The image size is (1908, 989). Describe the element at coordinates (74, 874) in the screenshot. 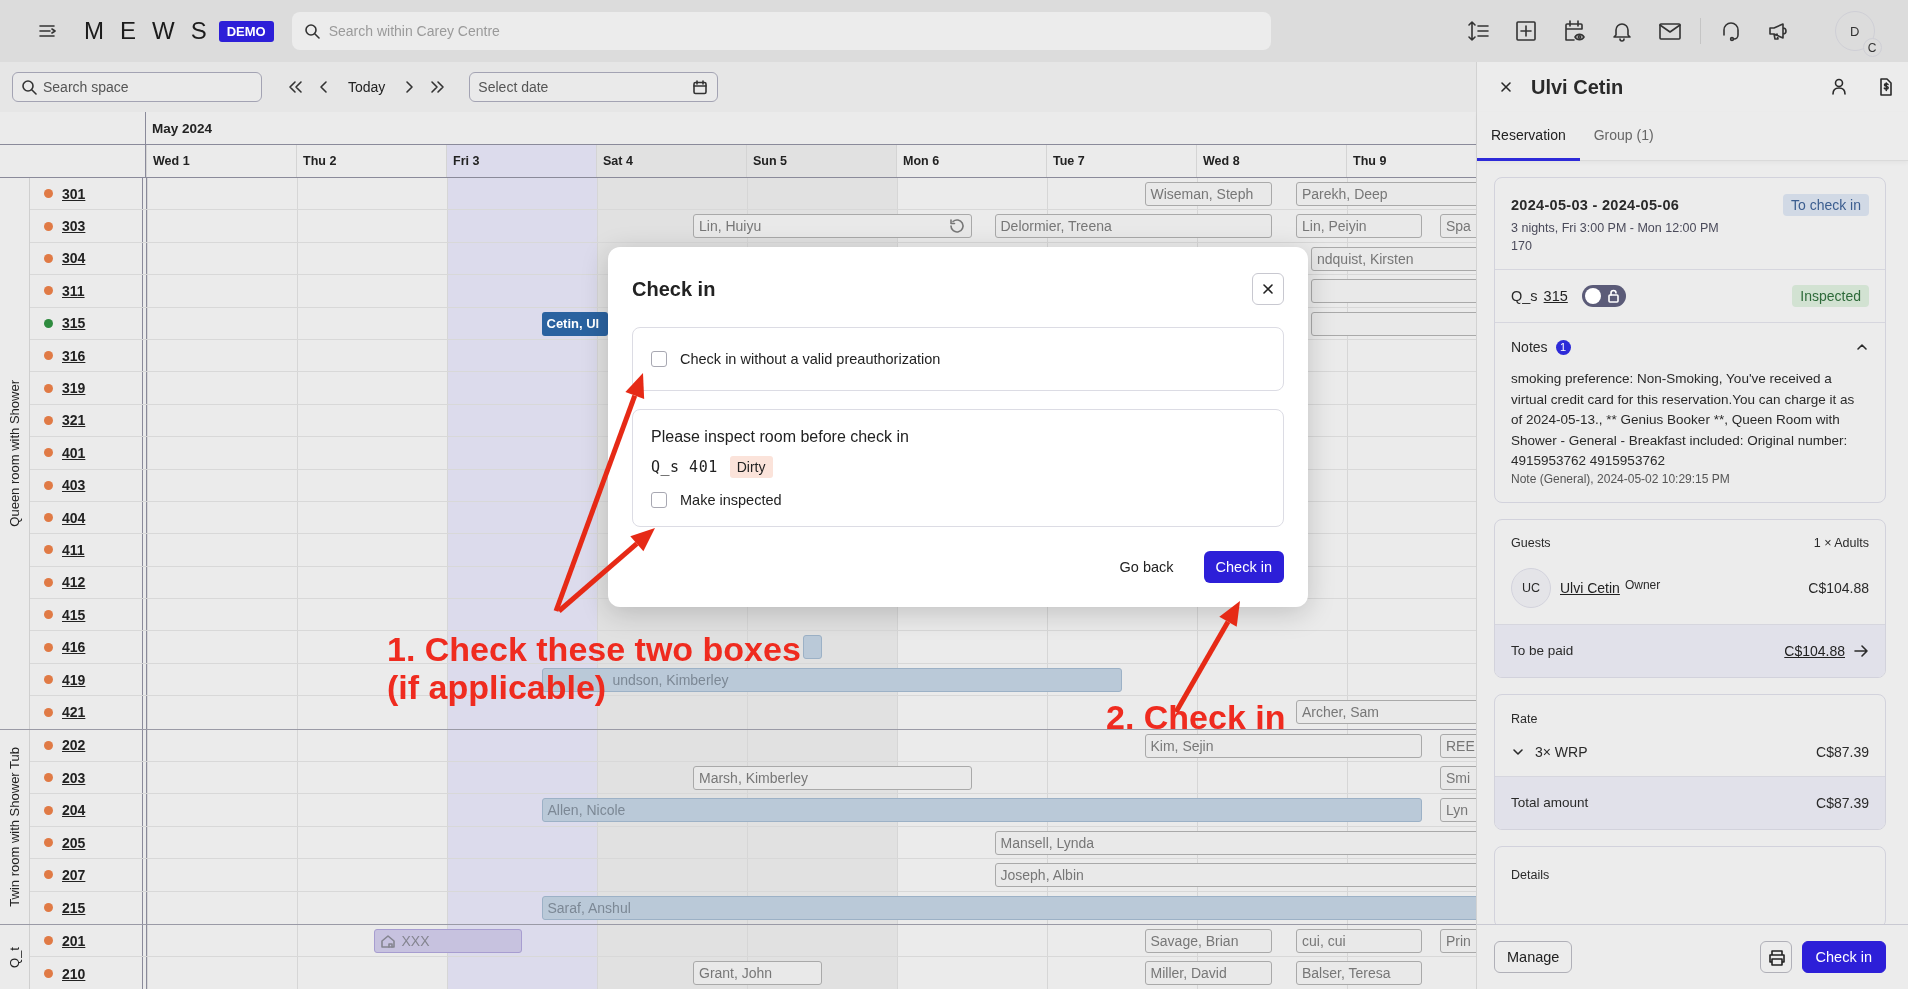

I see `room-number: 207` at that location.